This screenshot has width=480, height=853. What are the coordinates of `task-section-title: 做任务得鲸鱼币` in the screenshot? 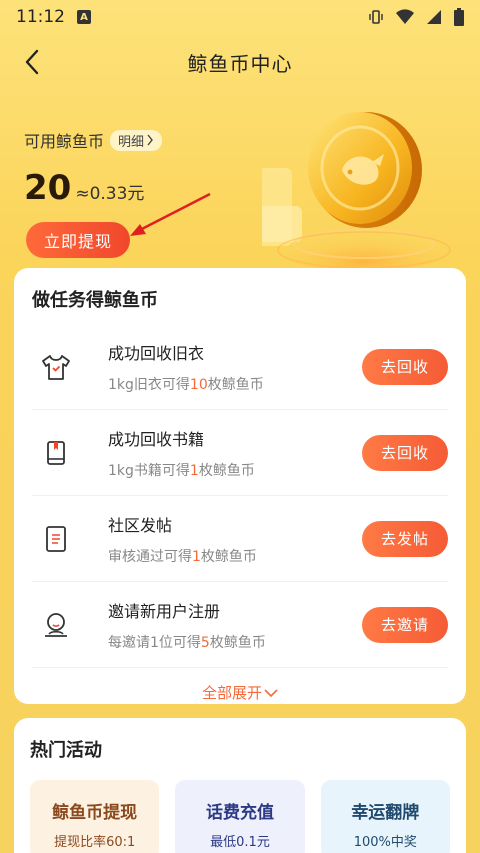 It's located at (95, 300).